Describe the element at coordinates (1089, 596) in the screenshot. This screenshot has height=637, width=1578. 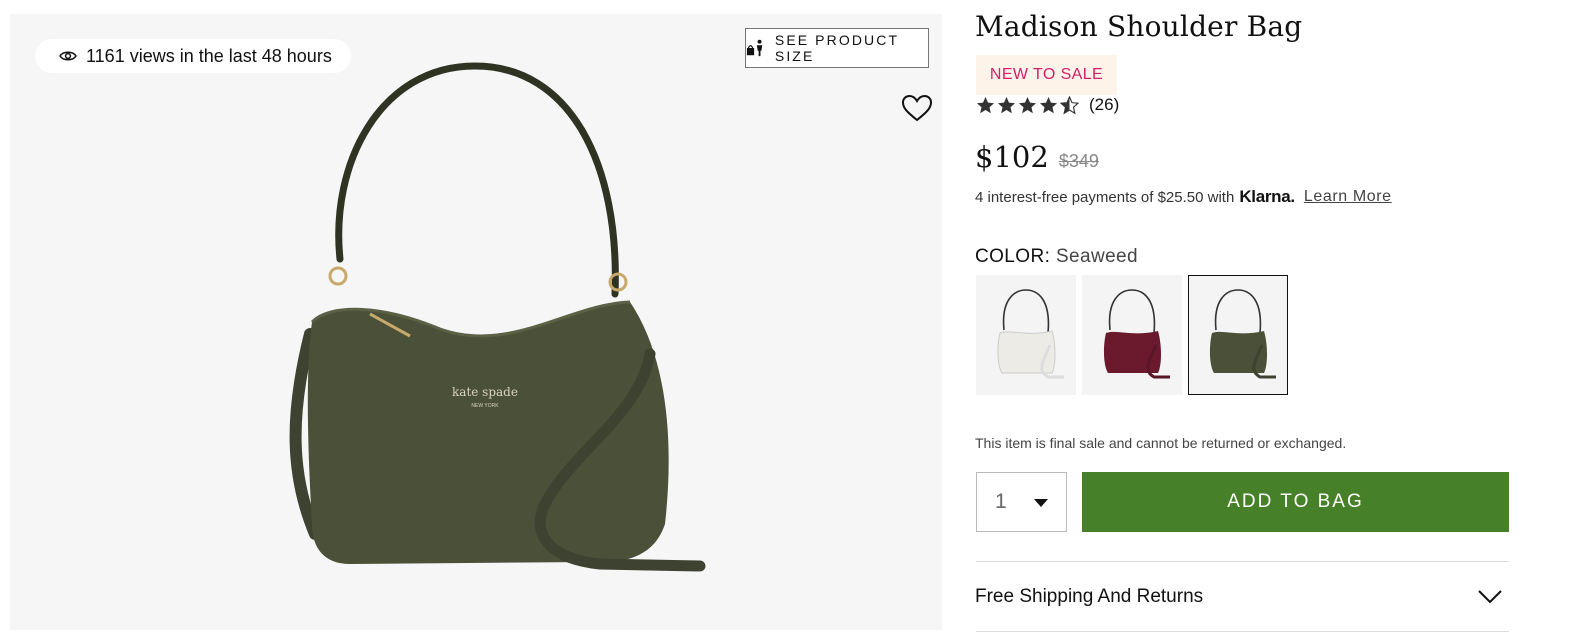
I see `shipping-label: Free Shipping And Returns` at that location.